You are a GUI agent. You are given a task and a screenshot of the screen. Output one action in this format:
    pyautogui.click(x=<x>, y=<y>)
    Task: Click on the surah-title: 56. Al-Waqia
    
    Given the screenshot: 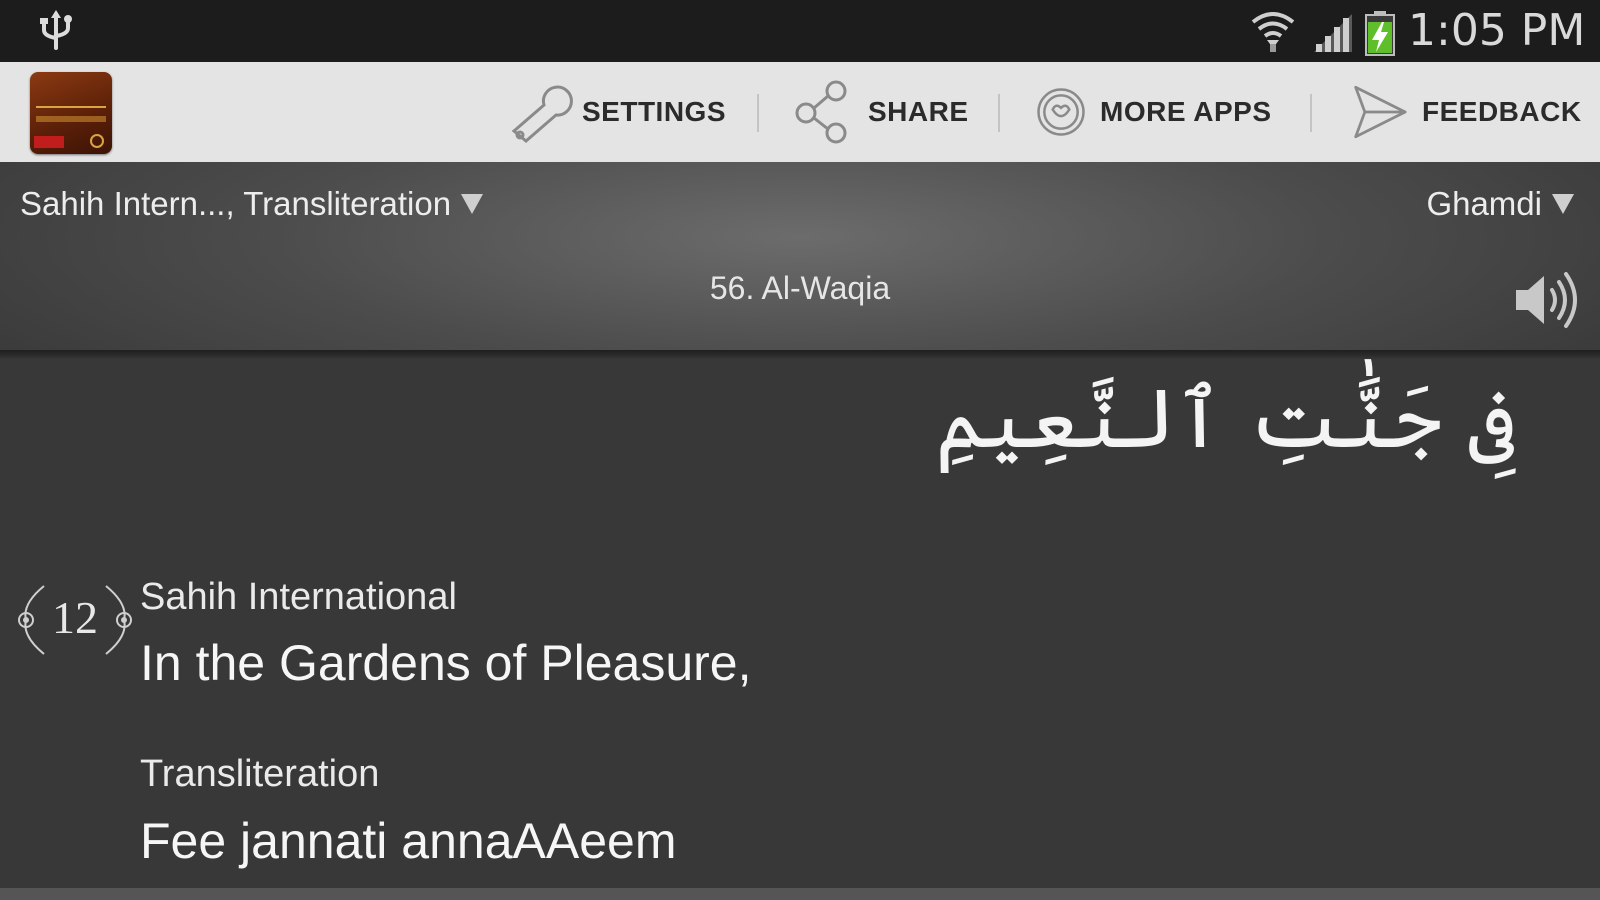 What is the action you would take?
    pyautogui.click(x=800, y=288)
    